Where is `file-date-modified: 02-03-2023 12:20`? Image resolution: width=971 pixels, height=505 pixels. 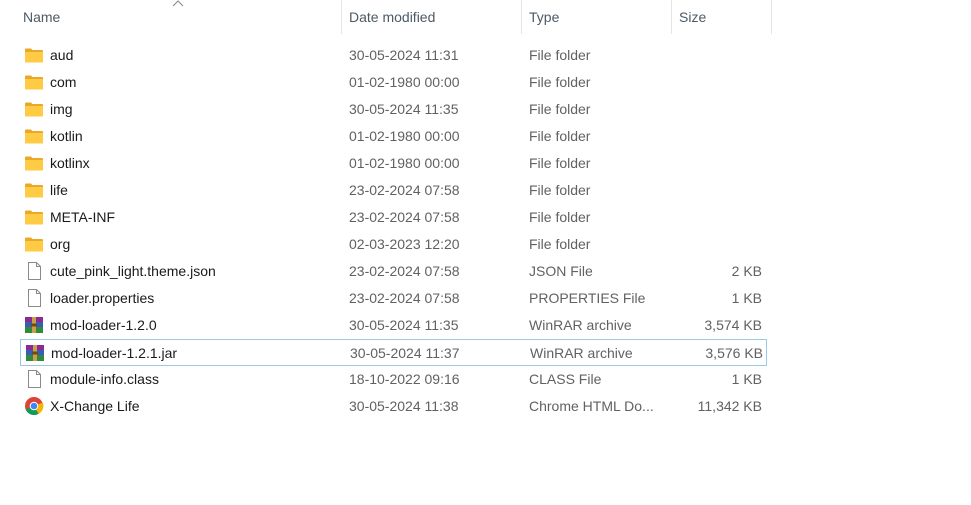
file-date-modified: 02-03-2023 12:20 is located at coordinates (404, 244).